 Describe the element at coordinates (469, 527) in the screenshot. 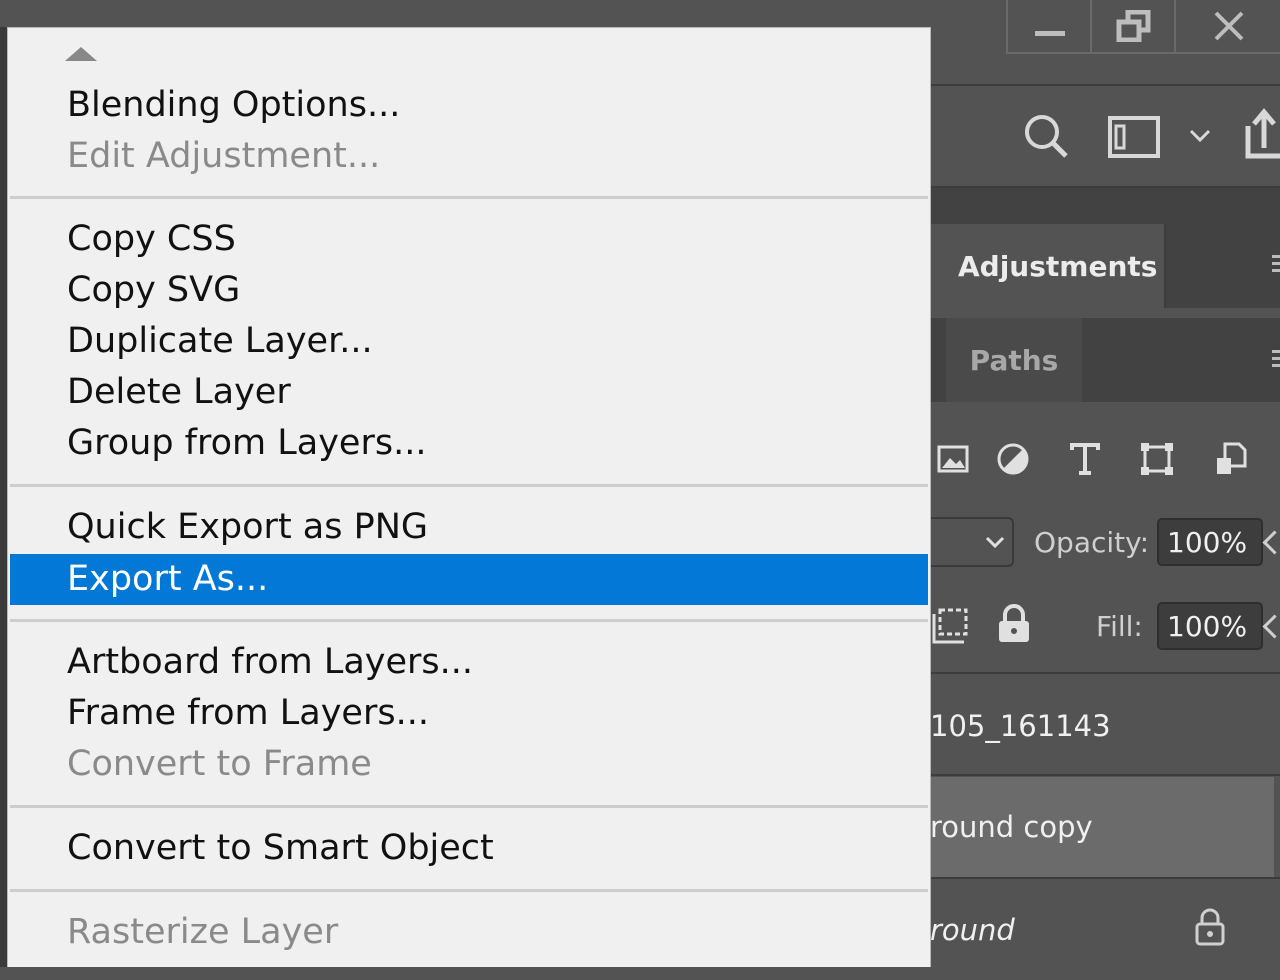

I see `menu-item-quick-export-png: Quick Export as PNG` at that location.